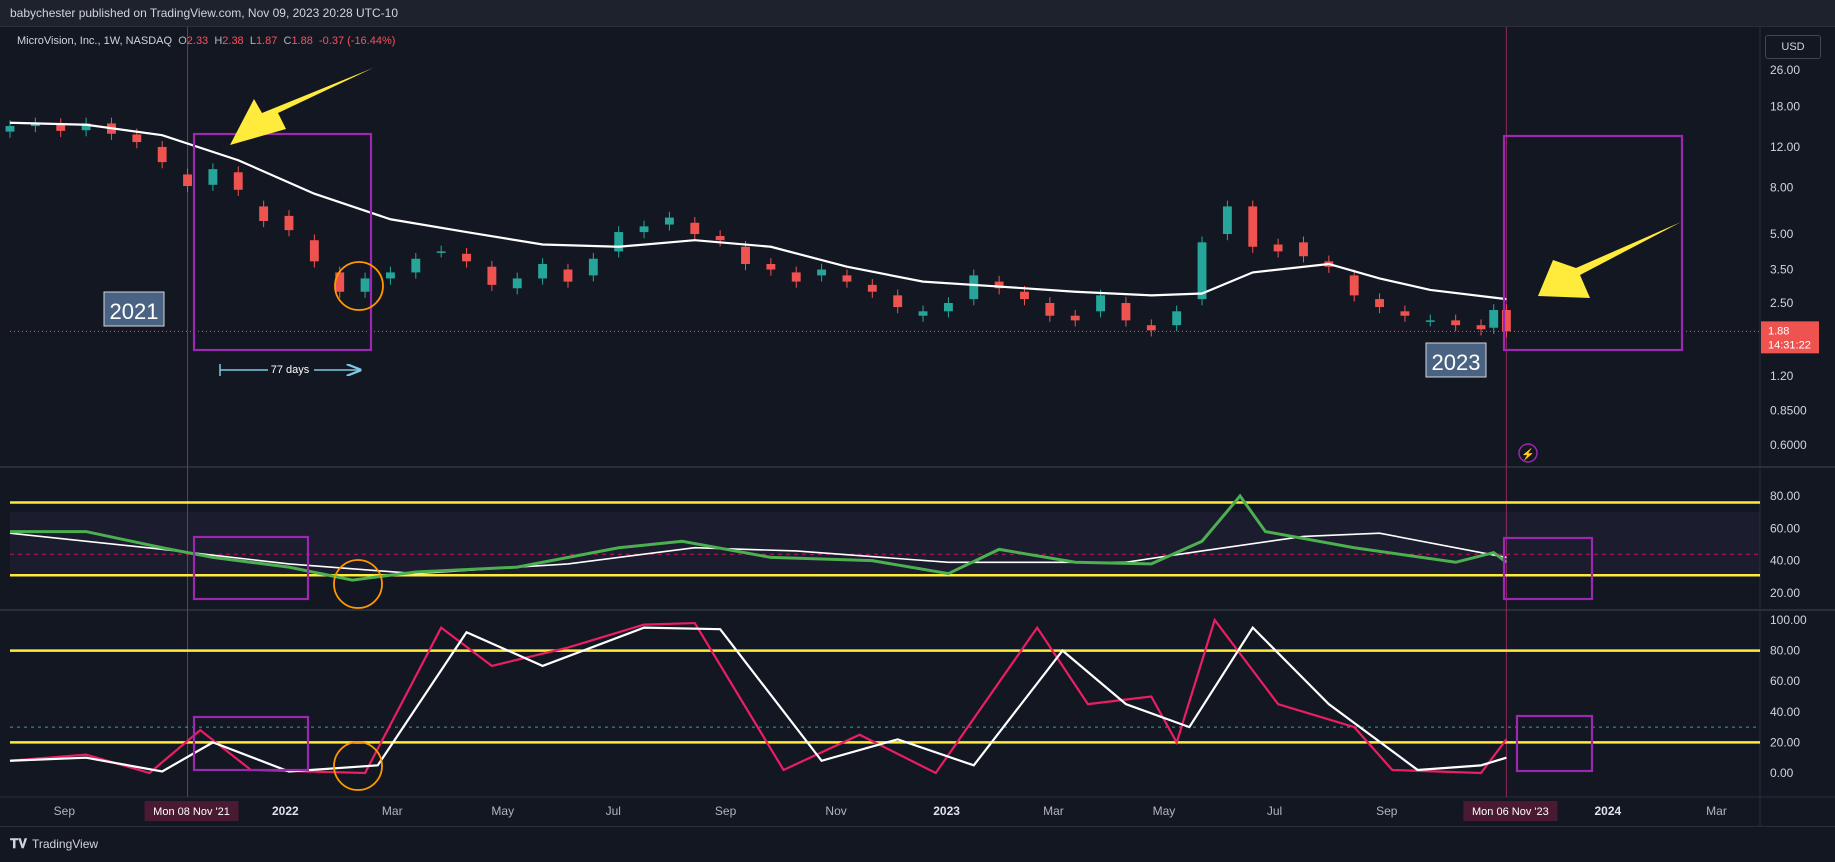 The image size is (1835, 862). Describe the element at coordinates (1785, 651) in the screenshot. I see `stoch-tick-label: 80.00` at that location.